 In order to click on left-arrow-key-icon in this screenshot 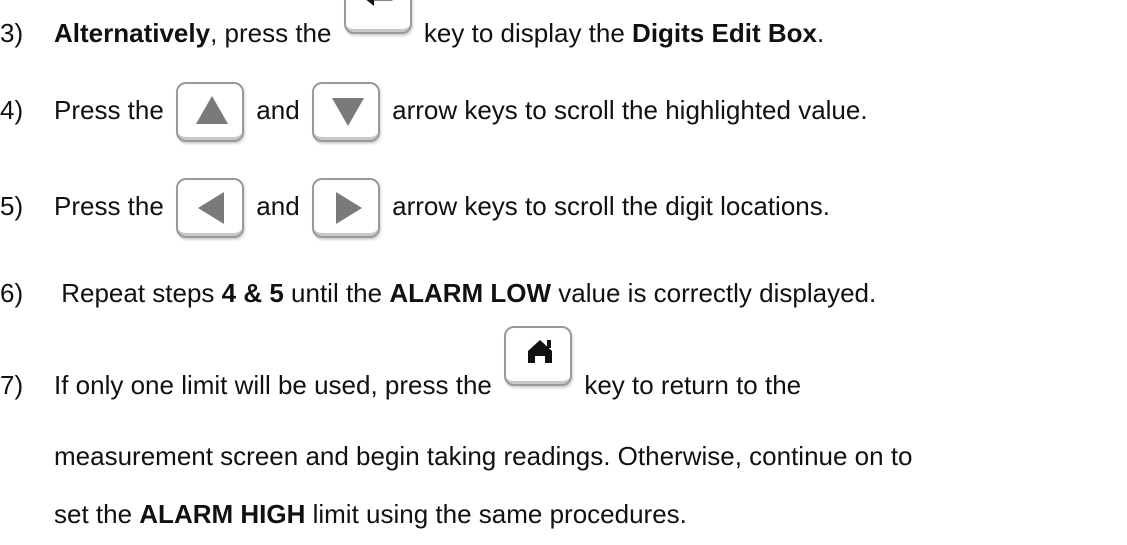, I will do `click(210, 208)`.